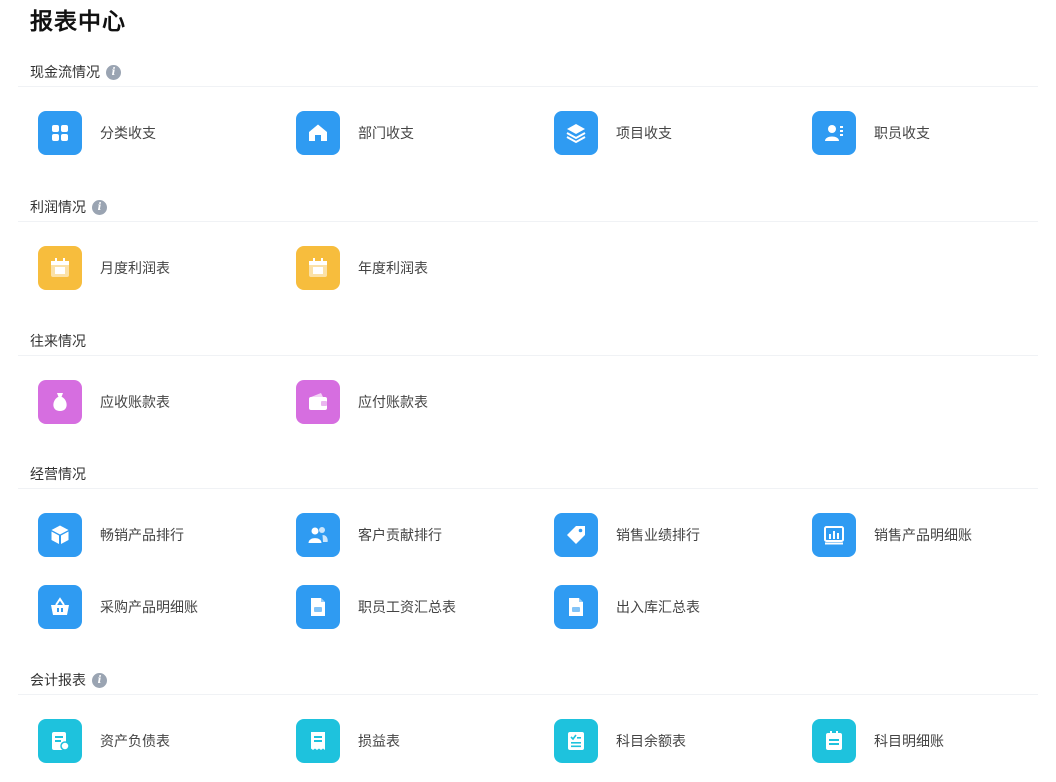  I want to click on report-item-wallet: 应付账款表, so click(411, 402).